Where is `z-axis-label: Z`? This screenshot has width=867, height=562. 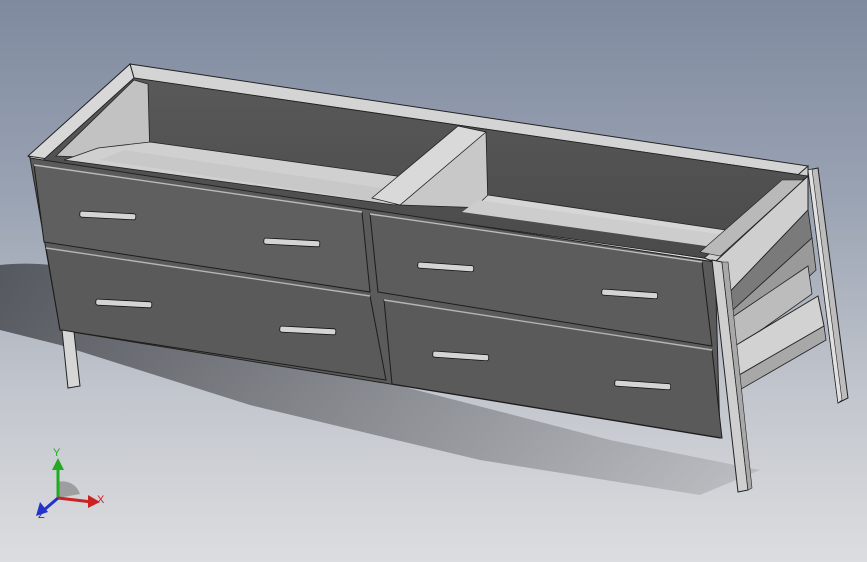
z-axis-label: Z is located at coordinates (41, 515).